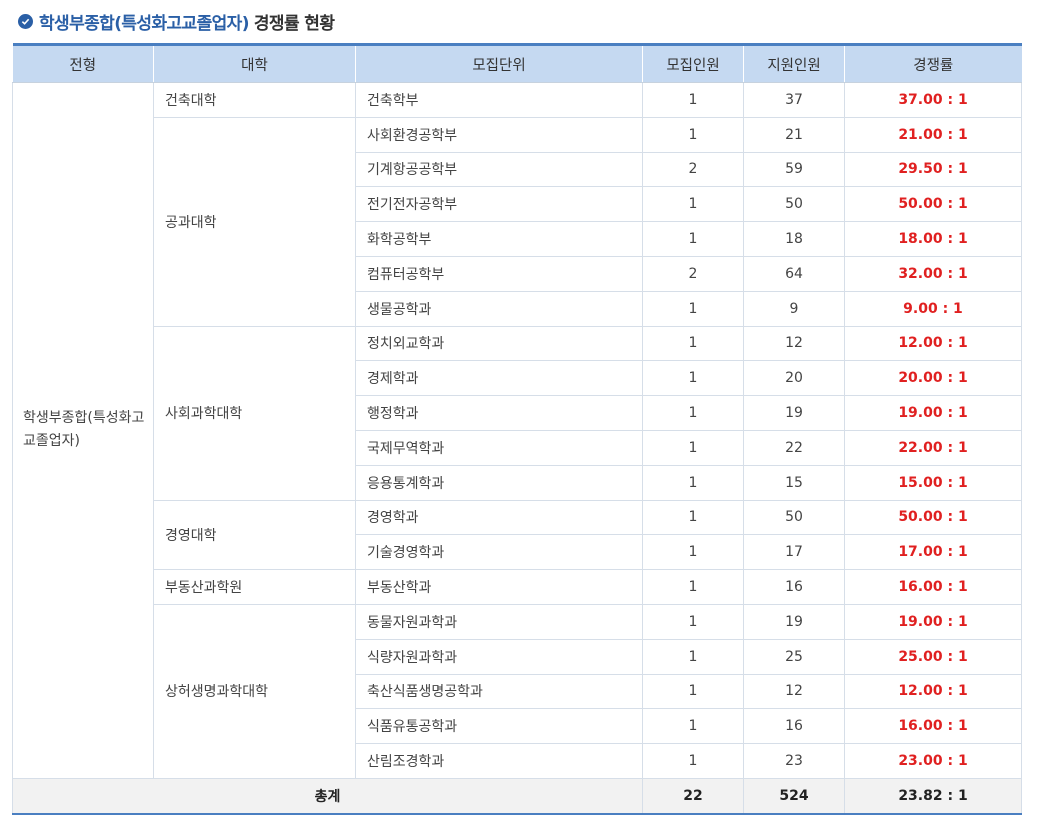  Describe the element at coordinates (933, 135) in the screenshot. I see `rate-cell: 21.00 : 1` at that location.